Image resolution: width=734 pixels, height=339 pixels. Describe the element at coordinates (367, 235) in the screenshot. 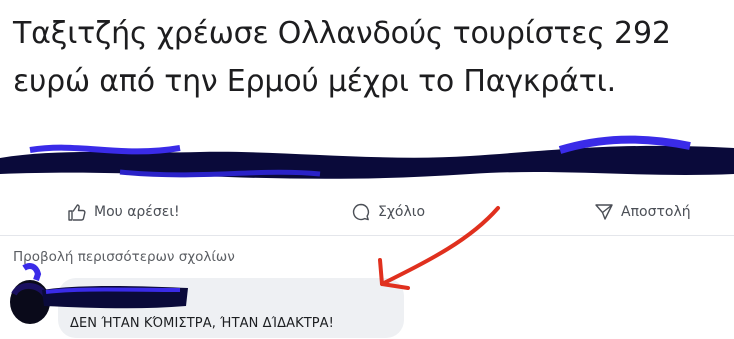

I see `divider` at that location.